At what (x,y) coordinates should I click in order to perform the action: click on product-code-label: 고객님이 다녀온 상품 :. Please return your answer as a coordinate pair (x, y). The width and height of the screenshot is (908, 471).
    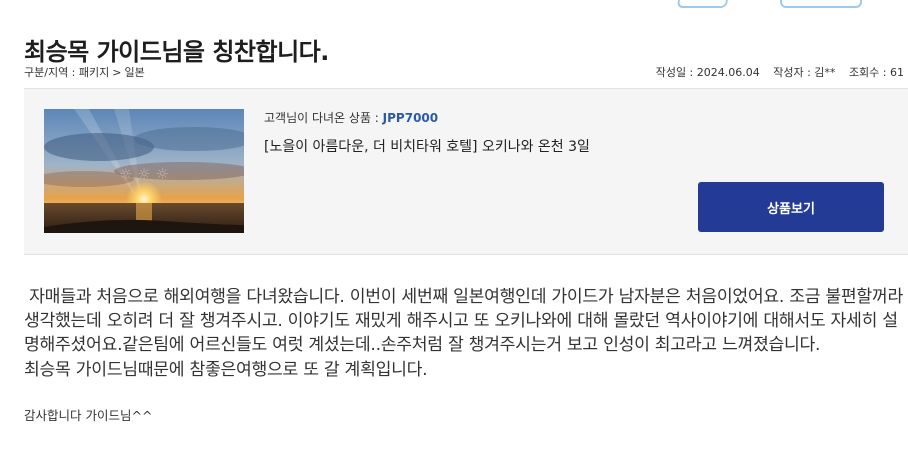
    Looking at the image, I should click on (323, 118).